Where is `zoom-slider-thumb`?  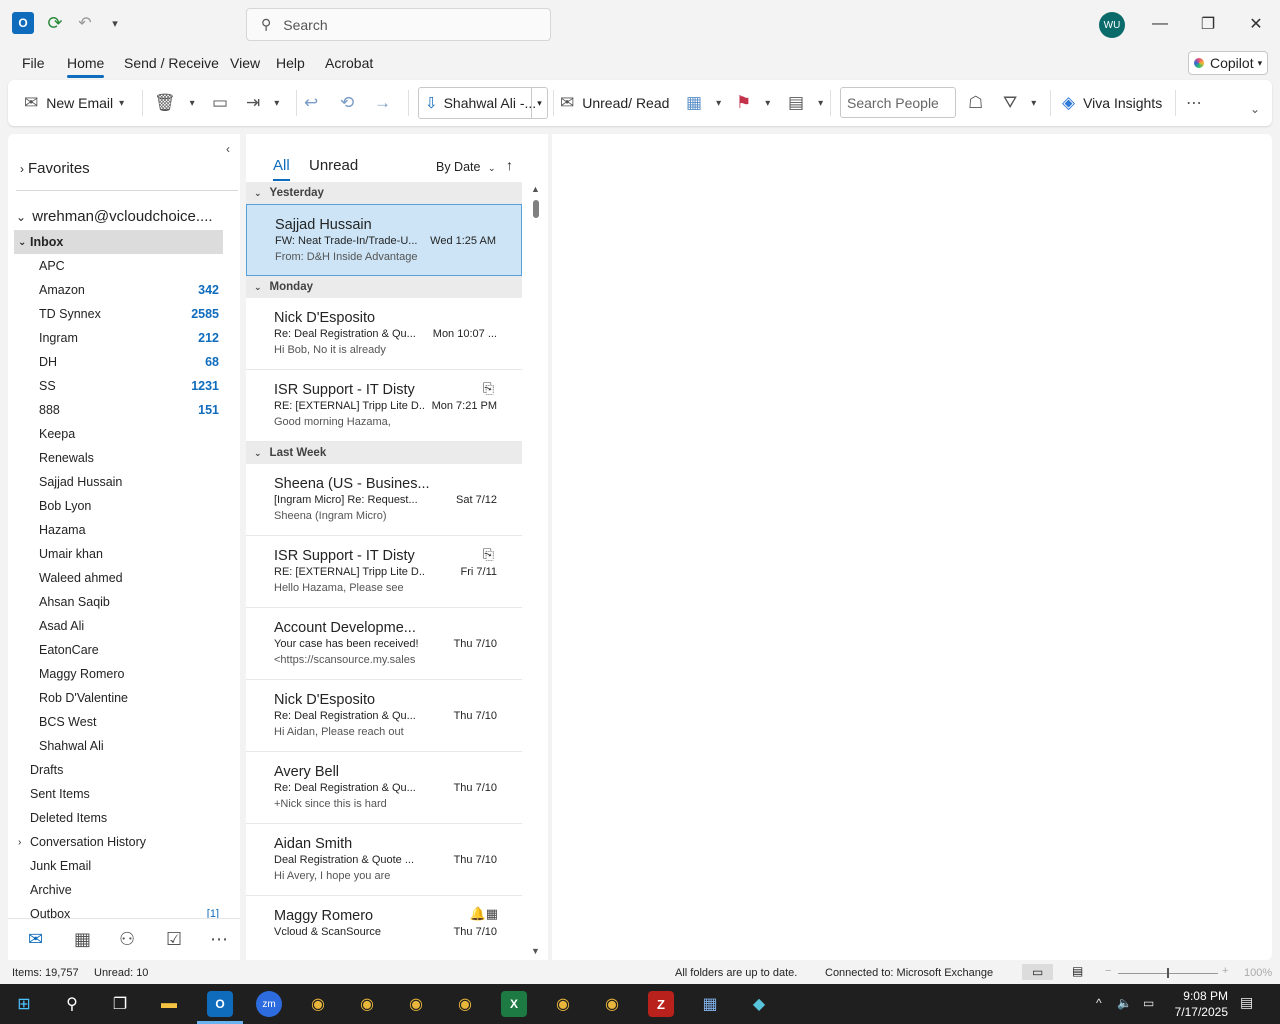 zoom-slider-thumb is located at coordinates (1168, 973).